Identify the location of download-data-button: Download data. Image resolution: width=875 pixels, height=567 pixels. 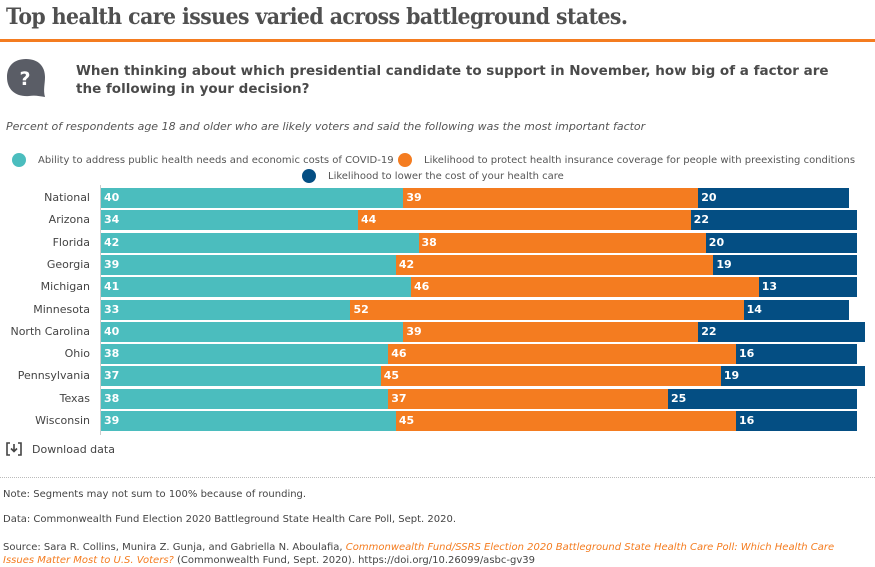
(60, 449).